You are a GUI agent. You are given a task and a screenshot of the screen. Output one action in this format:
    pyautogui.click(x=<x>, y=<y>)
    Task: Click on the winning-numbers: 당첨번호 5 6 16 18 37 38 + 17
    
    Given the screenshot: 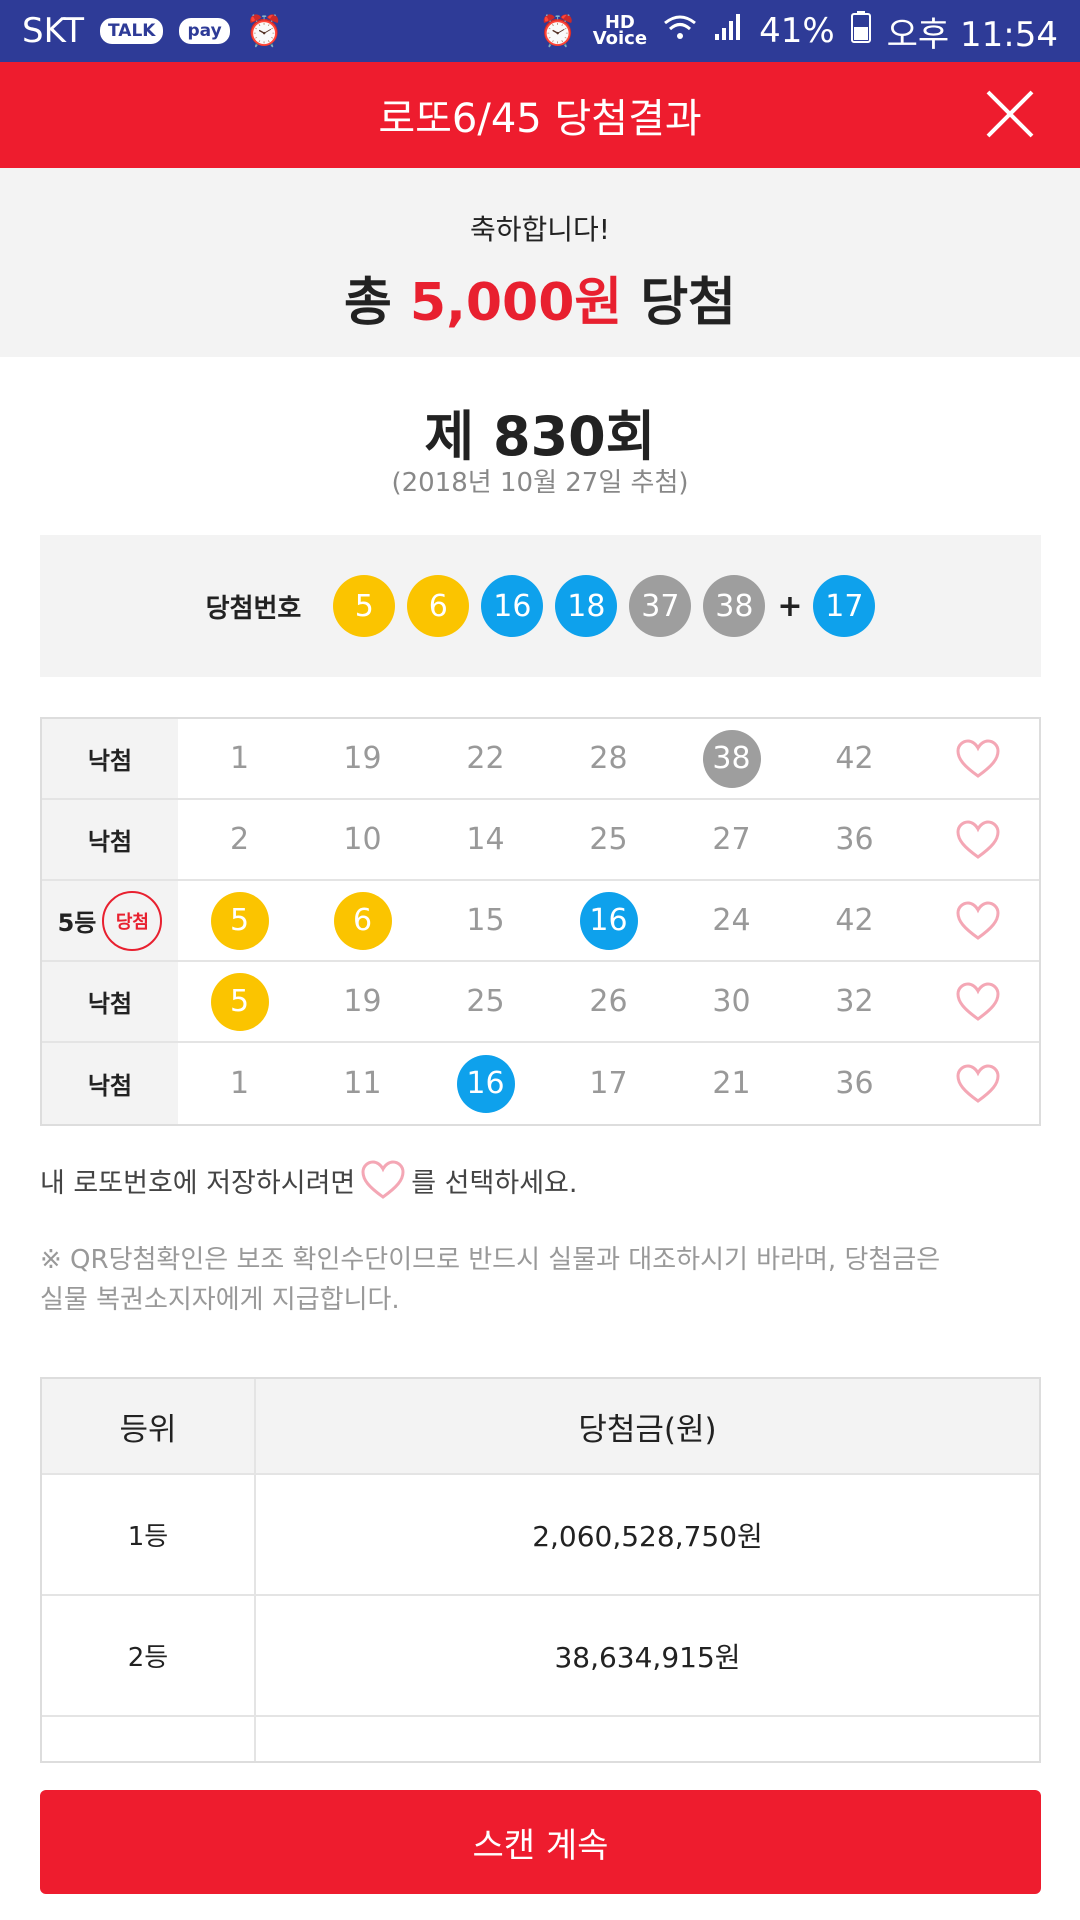 What is the action you would take?
    pyautogui.click(x=540, y=606)
    